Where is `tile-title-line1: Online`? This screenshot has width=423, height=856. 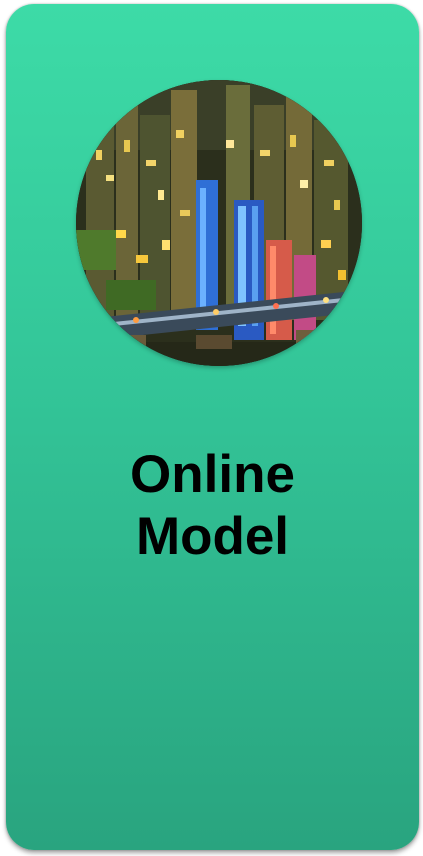
tile-title-line1: Online is located at coordinates (212, 474).